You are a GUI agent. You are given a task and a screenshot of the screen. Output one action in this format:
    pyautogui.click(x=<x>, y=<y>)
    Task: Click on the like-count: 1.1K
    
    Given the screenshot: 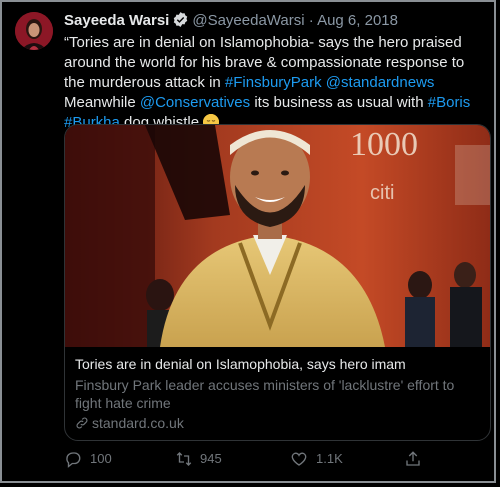 What is the action you would take?
    pyautogui.click(x=329, y=458)
    